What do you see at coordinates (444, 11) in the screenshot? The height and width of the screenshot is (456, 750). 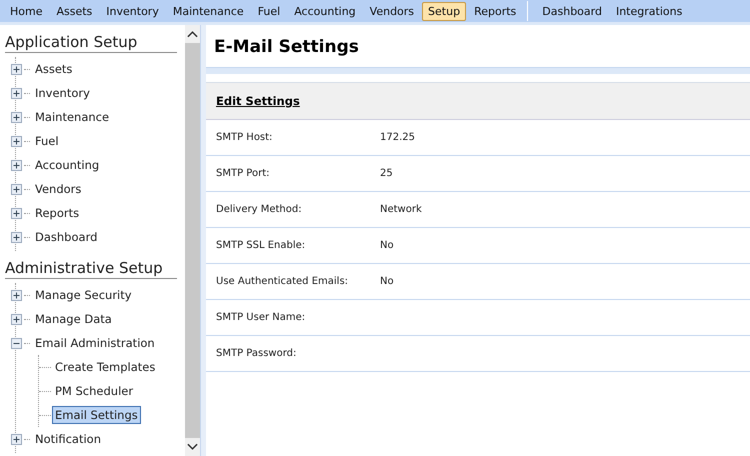 I see `menu-item: Setup` at bounding box center [444, 11].